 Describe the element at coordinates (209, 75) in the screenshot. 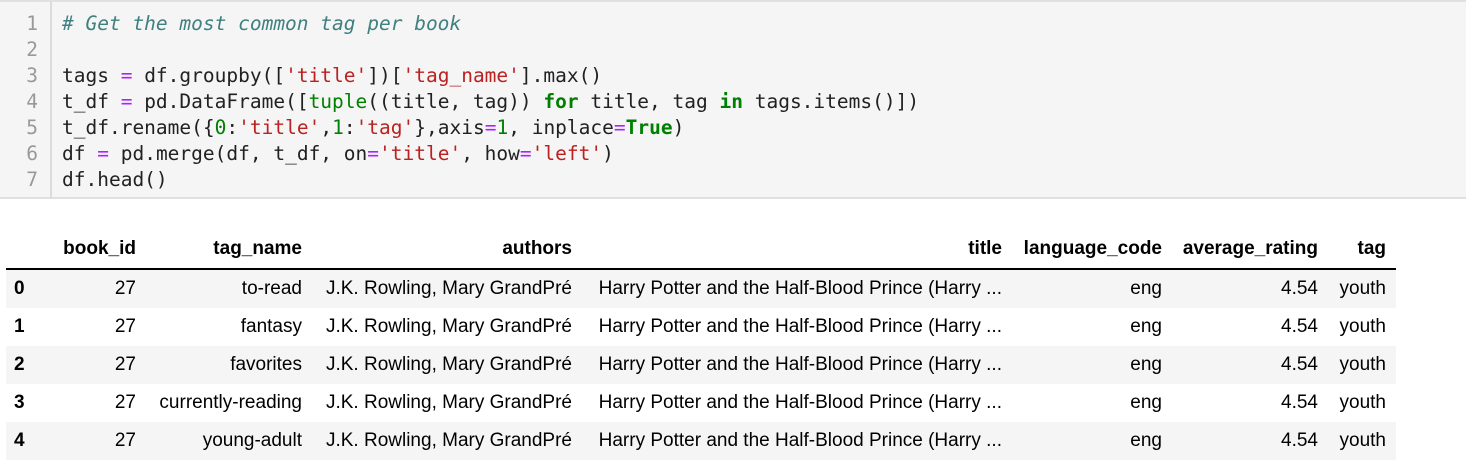

I see `code-token: df.groupby([` at that location.